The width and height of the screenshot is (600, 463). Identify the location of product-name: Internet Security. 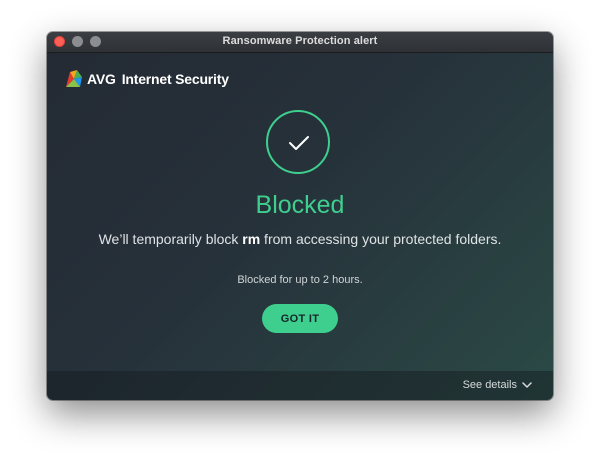
(175, 79).